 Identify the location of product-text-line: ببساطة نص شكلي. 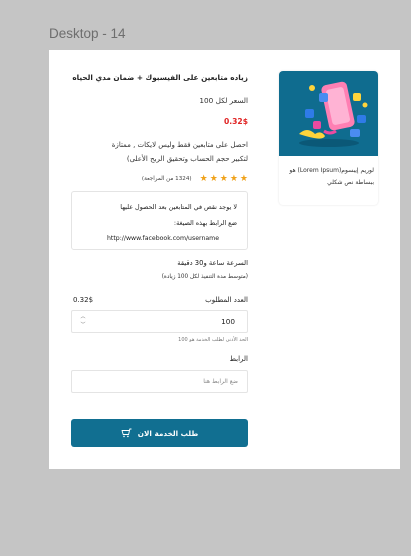
(350, 182).